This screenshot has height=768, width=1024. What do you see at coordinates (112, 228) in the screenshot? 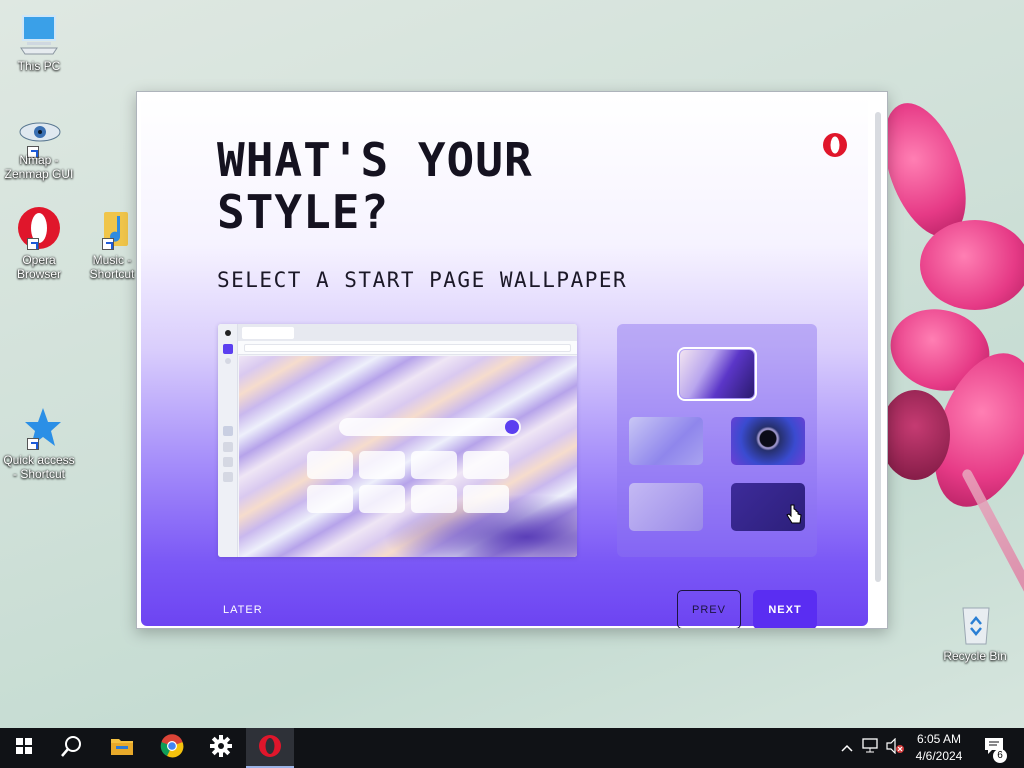
I see `music-folder-icon` at bounding box center [112, 228].